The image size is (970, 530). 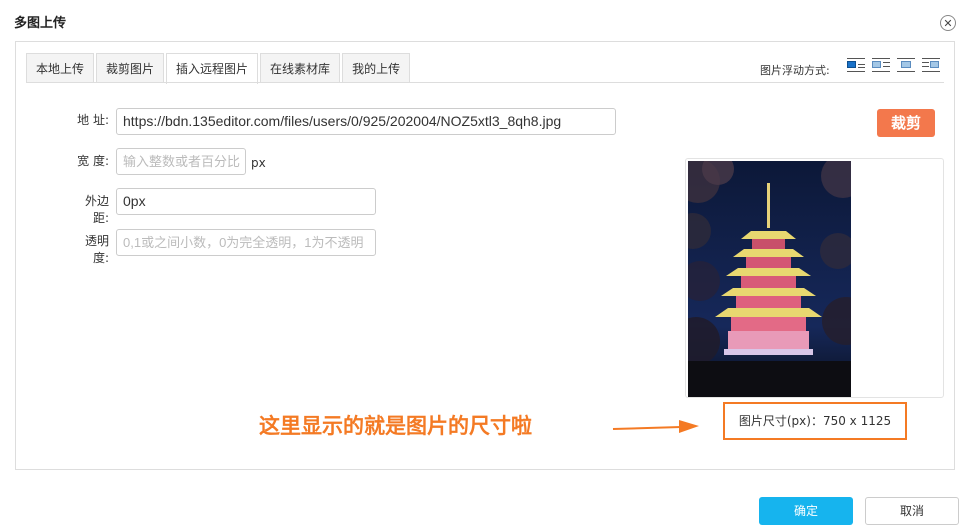 What do you see at coordinates (376, 68) in the screenshot?
I see `tab-my-uploads: 我的上传` at bounding box center [376, 68].